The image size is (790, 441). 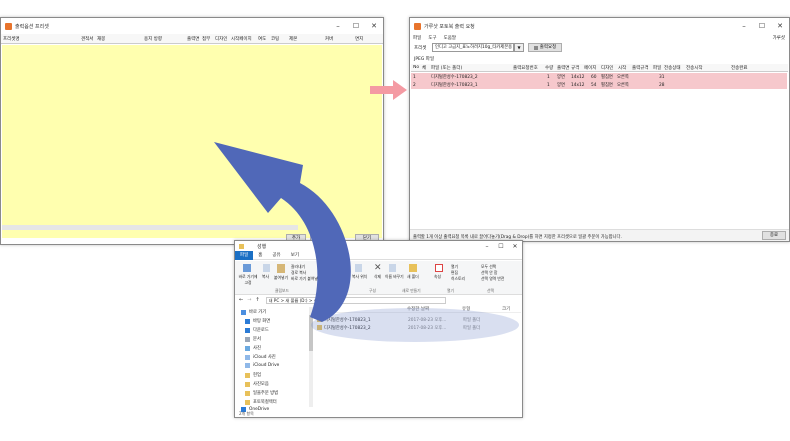 What do you see at coordinates (774, 235) in the screenshot?
I see `exit-button: 종료` at bounding box center [774, 235].